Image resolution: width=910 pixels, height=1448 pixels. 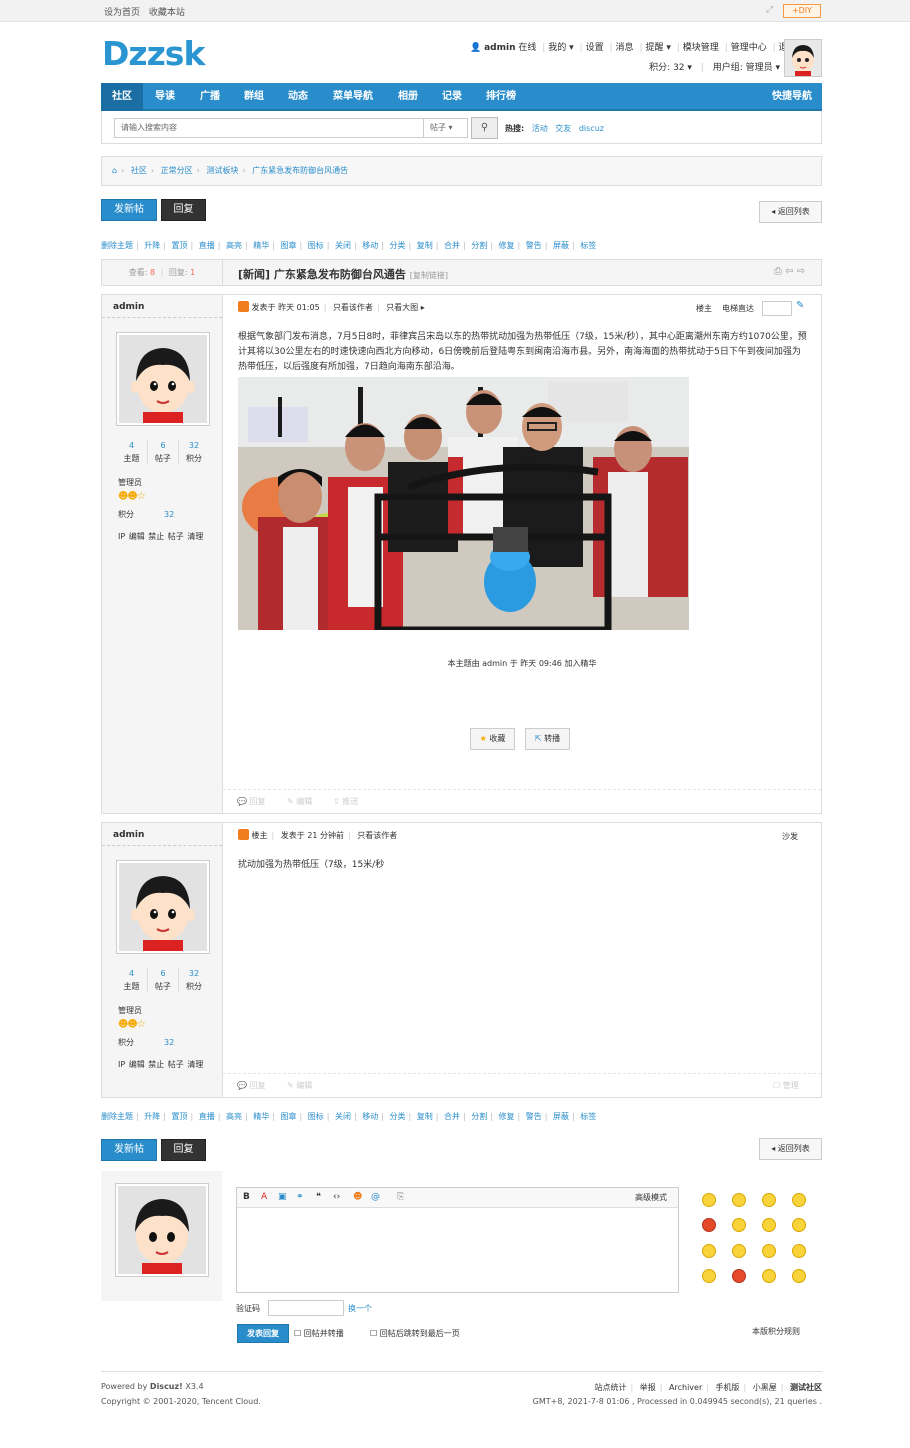 What do you see at coordinates (254, 97) in the screenshot?
I see `nav-item-groups: 群组` at bounding box center [254, 97].